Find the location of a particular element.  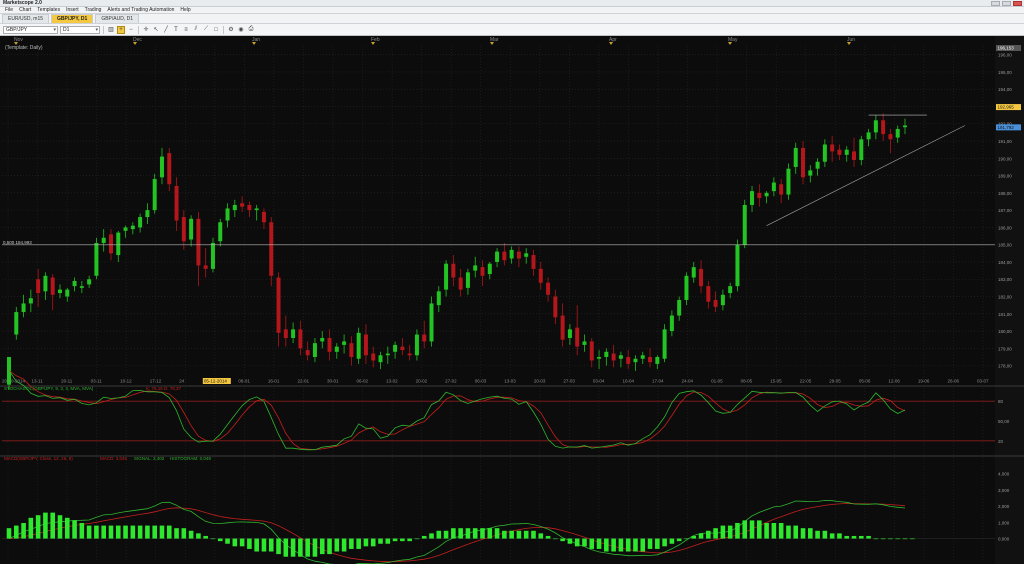

settings-icon: ⚙ is located at coordinates (231, 30).